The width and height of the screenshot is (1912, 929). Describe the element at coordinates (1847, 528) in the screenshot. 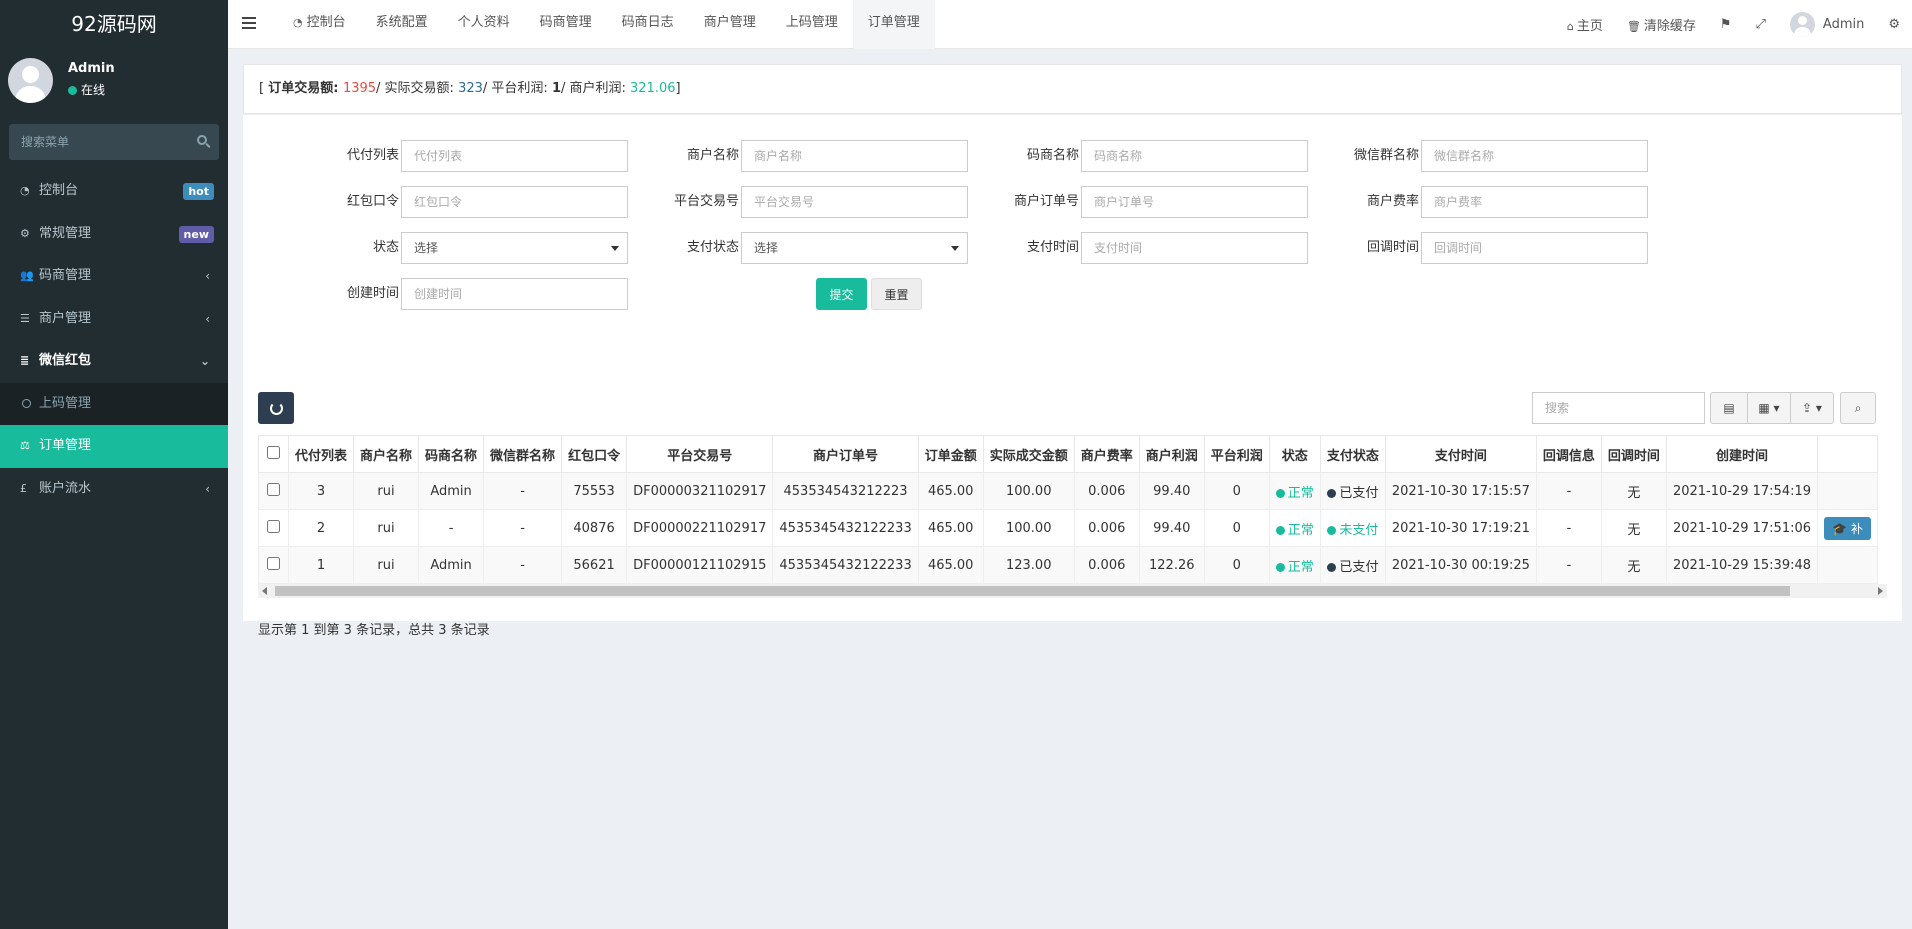

I see `resend-button: 🎓 补` at that location.